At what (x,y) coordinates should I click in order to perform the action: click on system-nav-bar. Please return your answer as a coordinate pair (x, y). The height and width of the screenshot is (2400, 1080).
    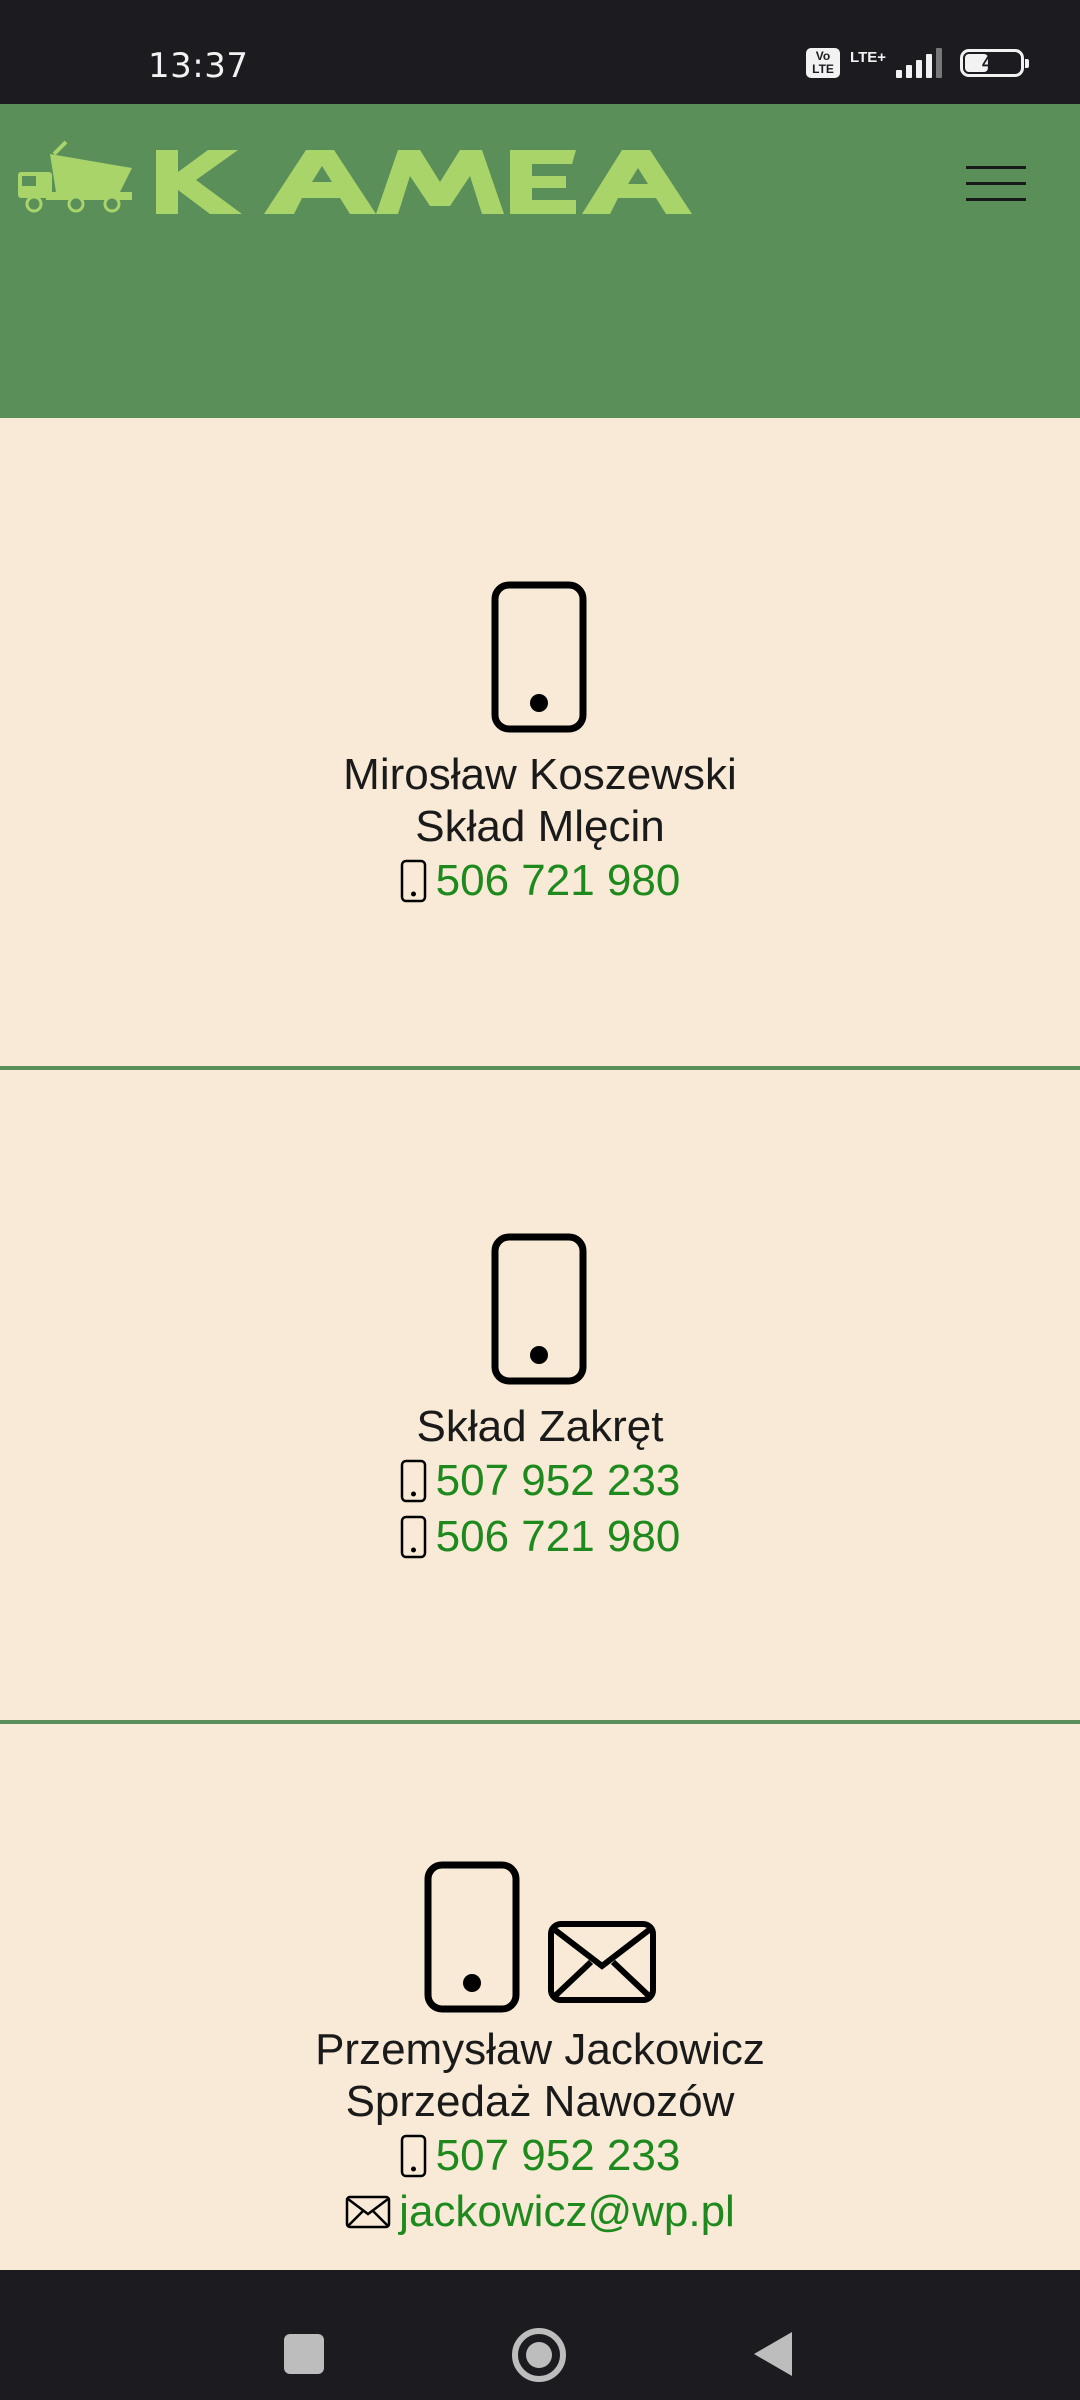
    Looking at the image, I should click on (540, 2335).